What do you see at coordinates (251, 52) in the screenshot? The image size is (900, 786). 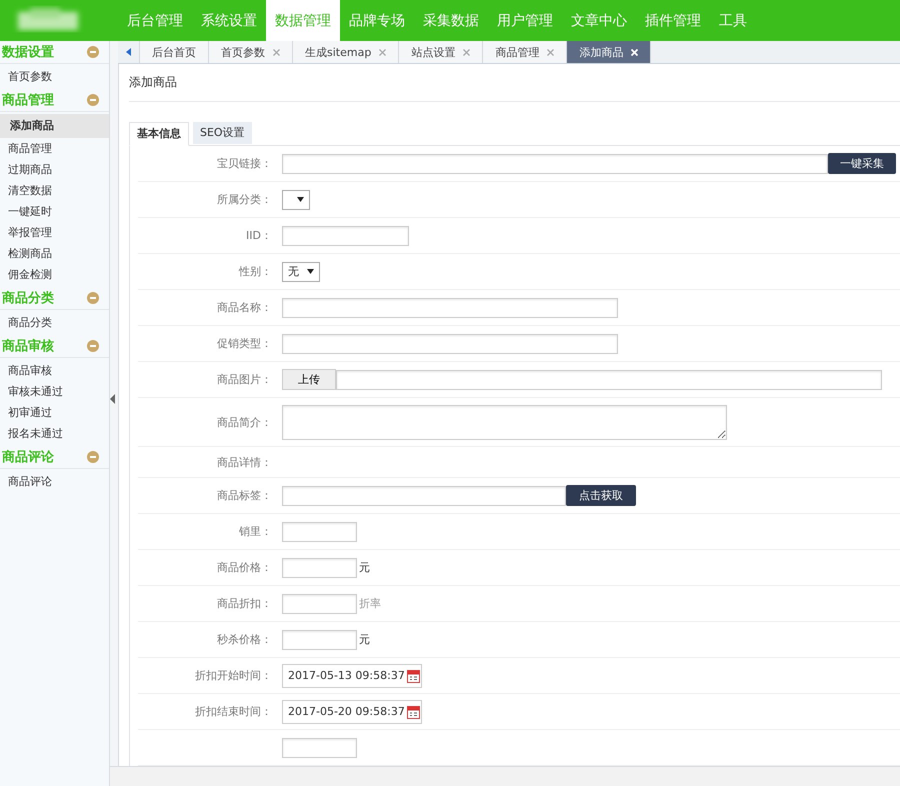 I see `page-tab: 首页参数` at bounding box center [251, 52].